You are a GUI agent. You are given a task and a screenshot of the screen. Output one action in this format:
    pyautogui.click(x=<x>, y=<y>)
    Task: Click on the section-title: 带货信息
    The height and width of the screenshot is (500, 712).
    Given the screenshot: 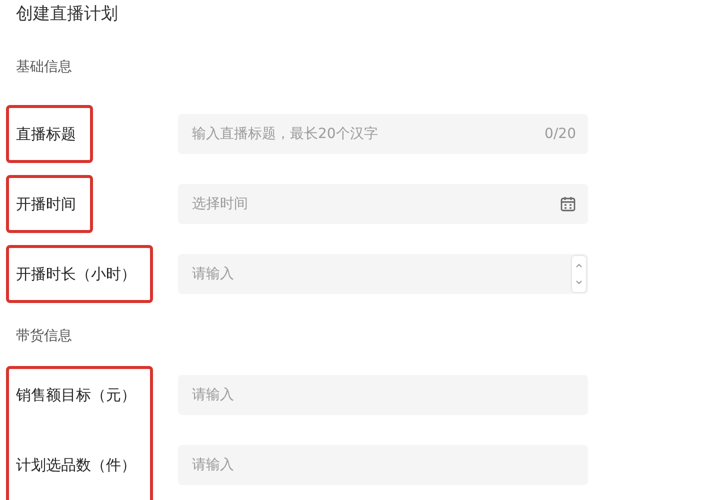 What is the action you would take?
    pyautogui.click(x=44, y=336)
    